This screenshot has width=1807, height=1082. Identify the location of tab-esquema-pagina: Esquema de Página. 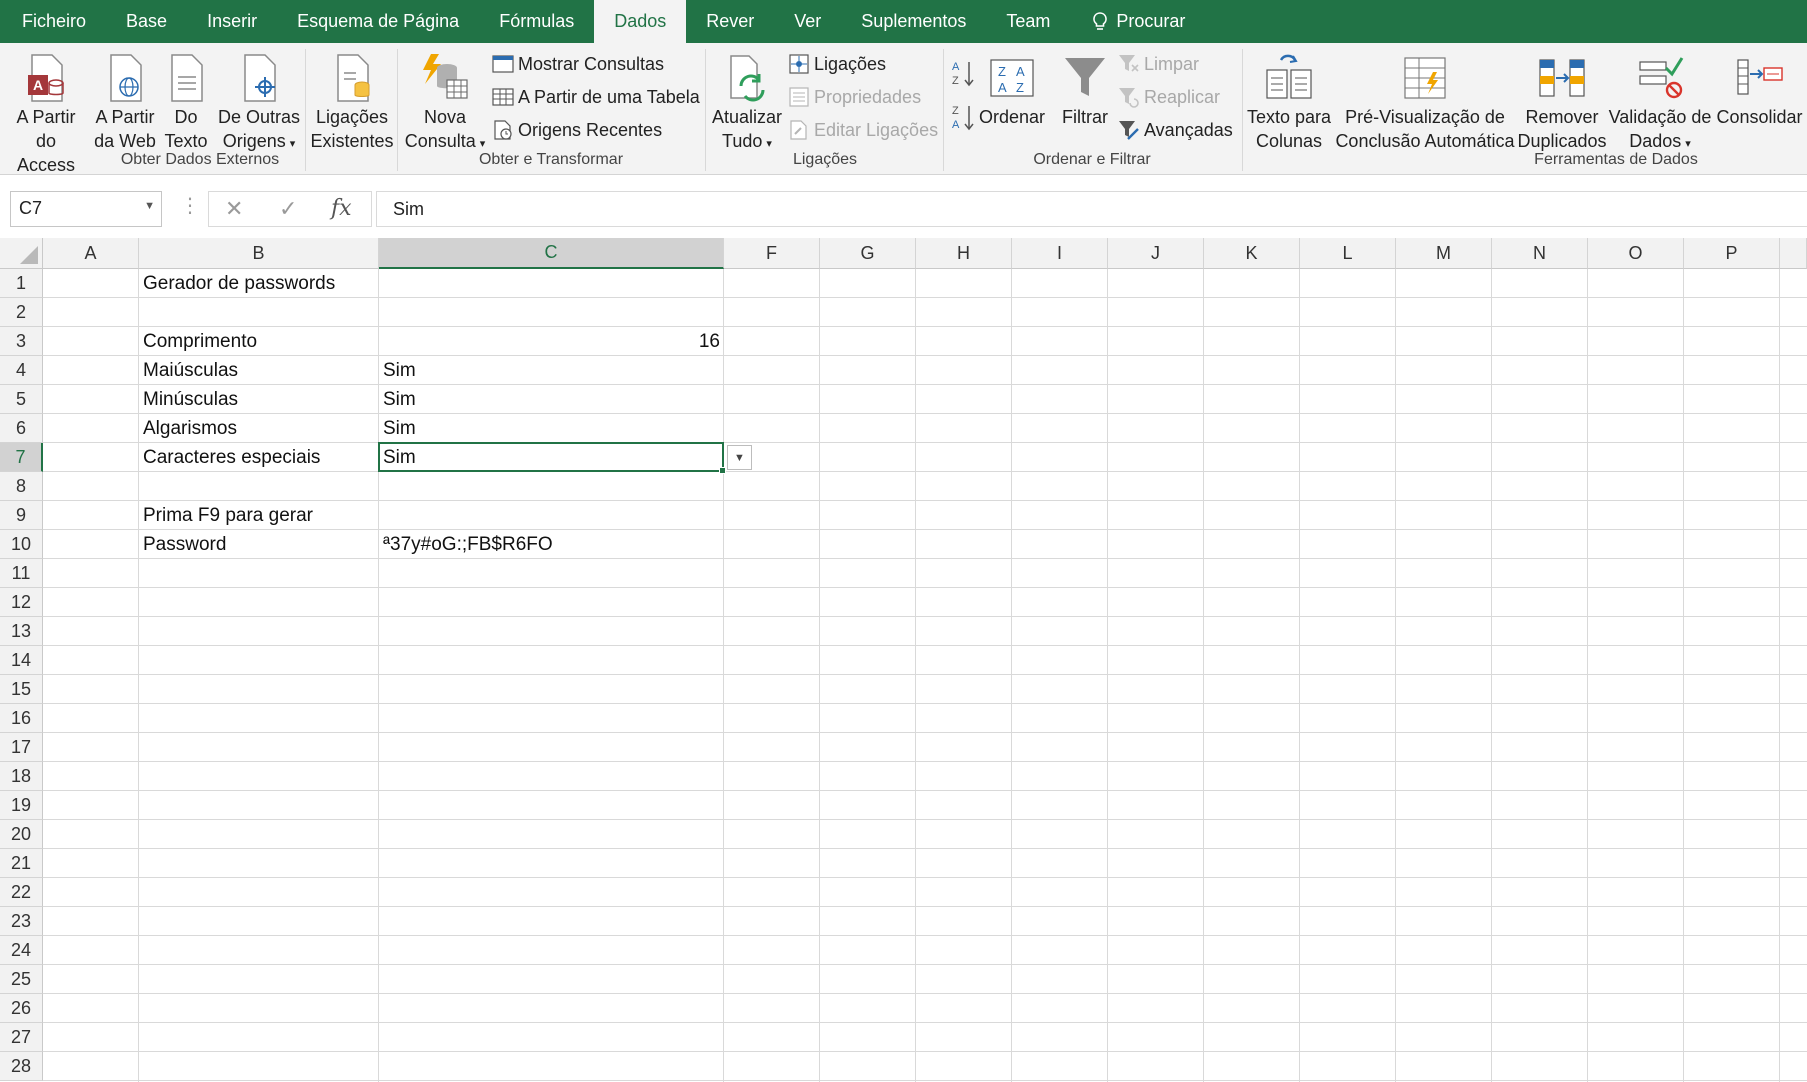
(378, 21).